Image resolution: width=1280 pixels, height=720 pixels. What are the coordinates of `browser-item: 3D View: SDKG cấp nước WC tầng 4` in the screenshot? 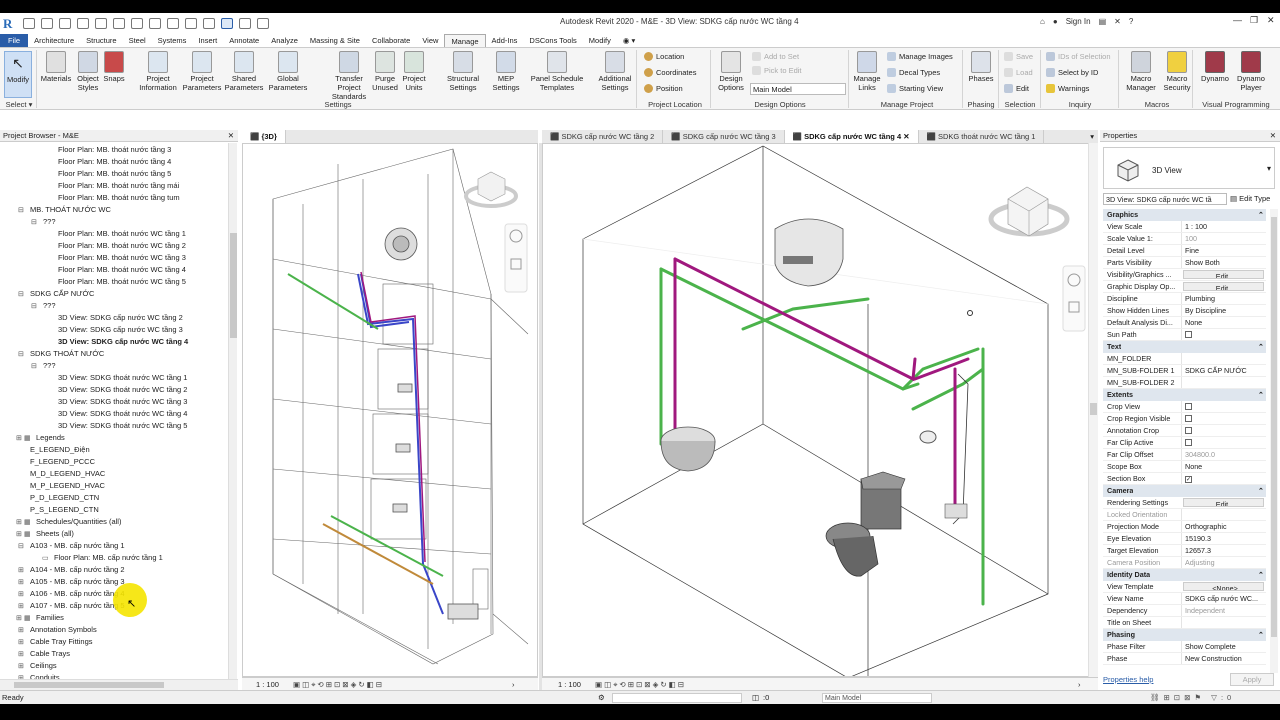 It's located at (123, 341).